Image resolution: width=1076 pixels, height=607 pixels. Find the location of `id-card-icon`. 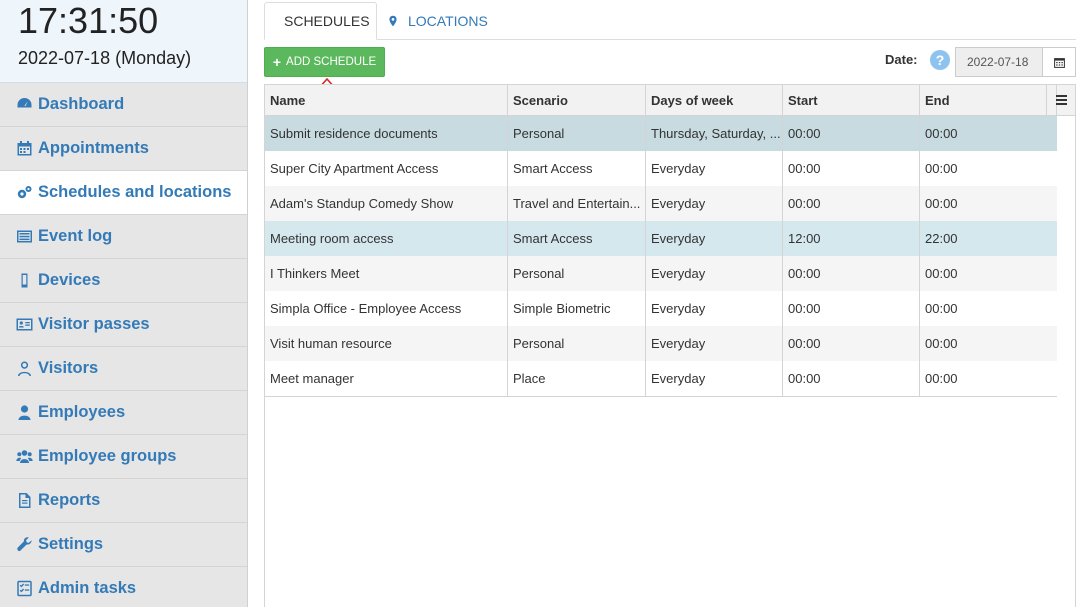

id-card-icon is located at coordinates (24, 325).